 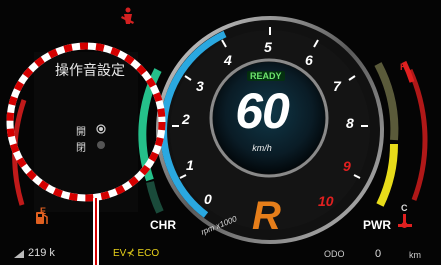 What do you see at coordinates (41, 253) in the screenshot?
I see `range-value: 219 k` at bounding box center [41, 253].